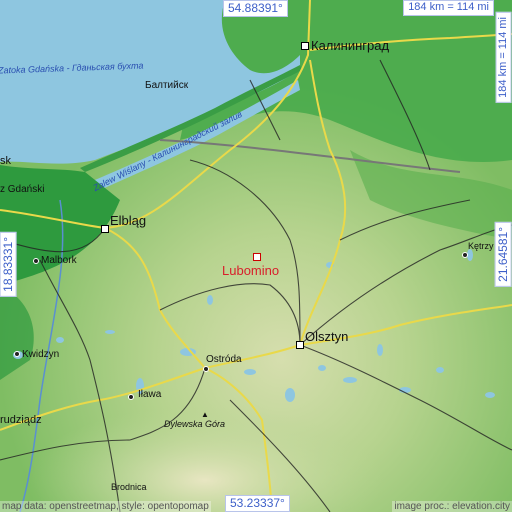 Image resolution: width=512 pixels, height=512 pixels. I want to click on kaliningrad-marker, so click(305, 46).